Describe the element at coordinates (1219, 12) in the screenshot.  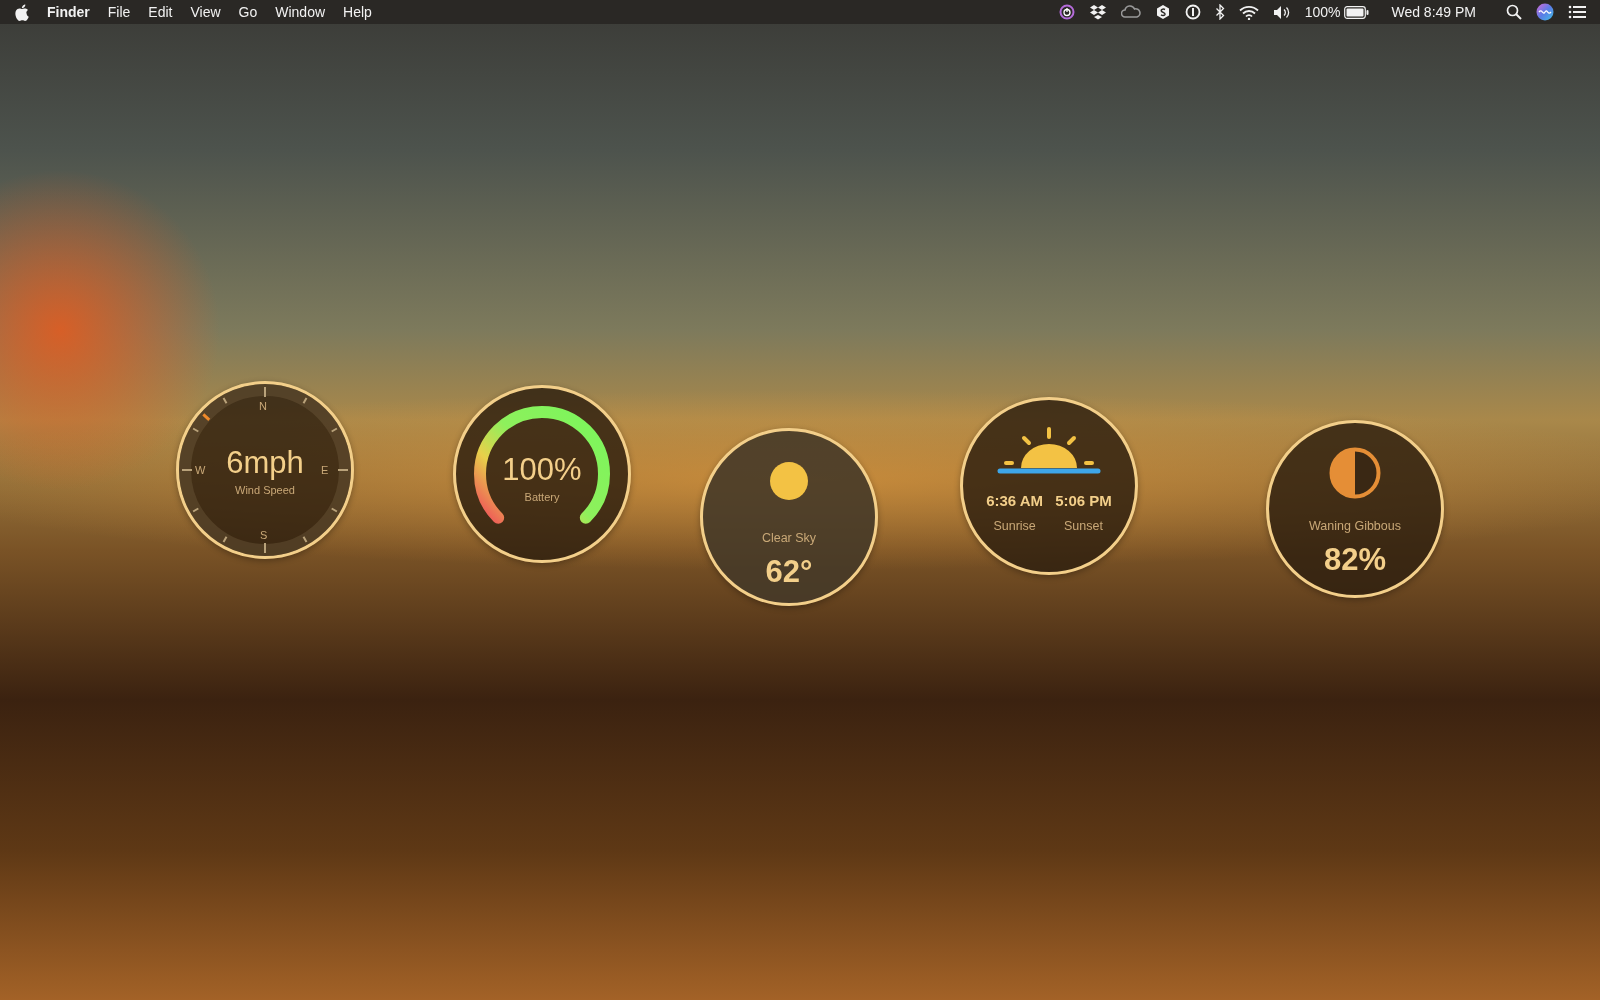
I see `bluetooth-icon` at that location.